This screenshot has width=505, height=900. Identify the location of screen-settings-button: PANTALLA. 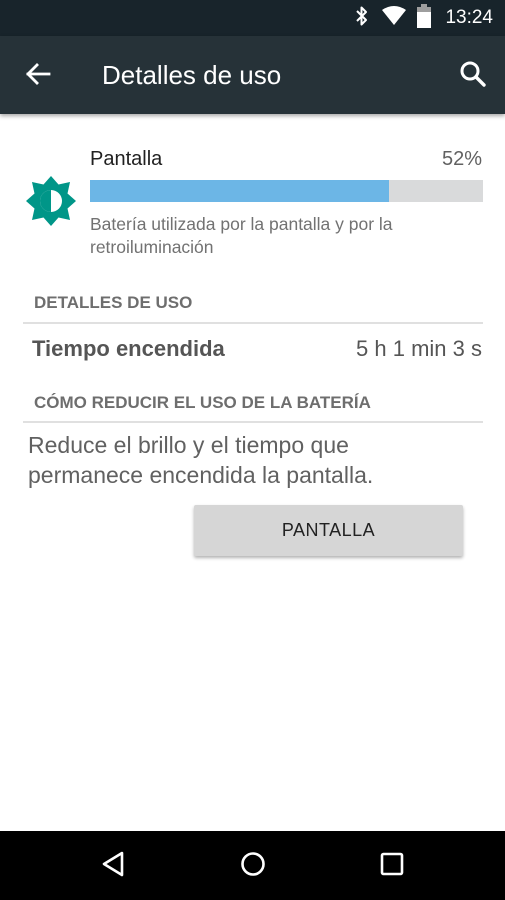
(328, 530).